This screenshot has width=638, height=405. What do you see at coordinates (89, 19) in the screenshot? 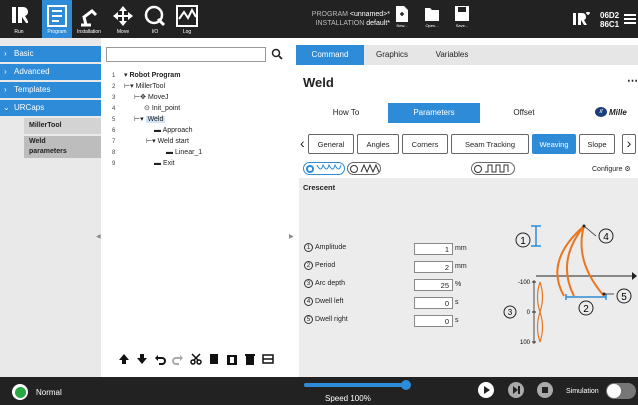
I see `nav-installation: Installation` at bounding box center [89, 19].